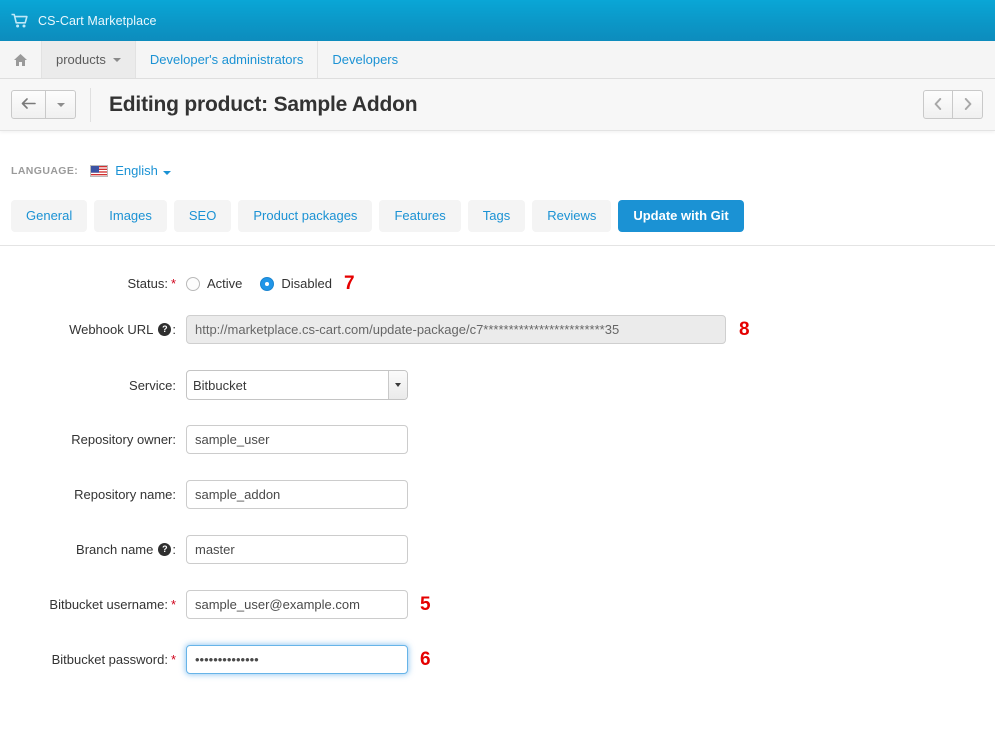  I want to click on breadcrumb-item-label: Developers, so click(365, 59).